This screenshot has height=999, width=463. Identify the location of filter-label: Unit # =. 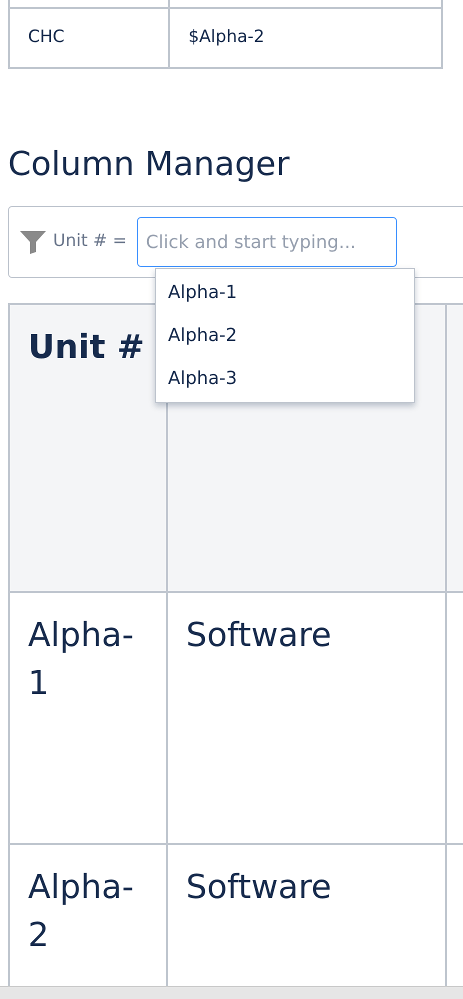
(90, 242).